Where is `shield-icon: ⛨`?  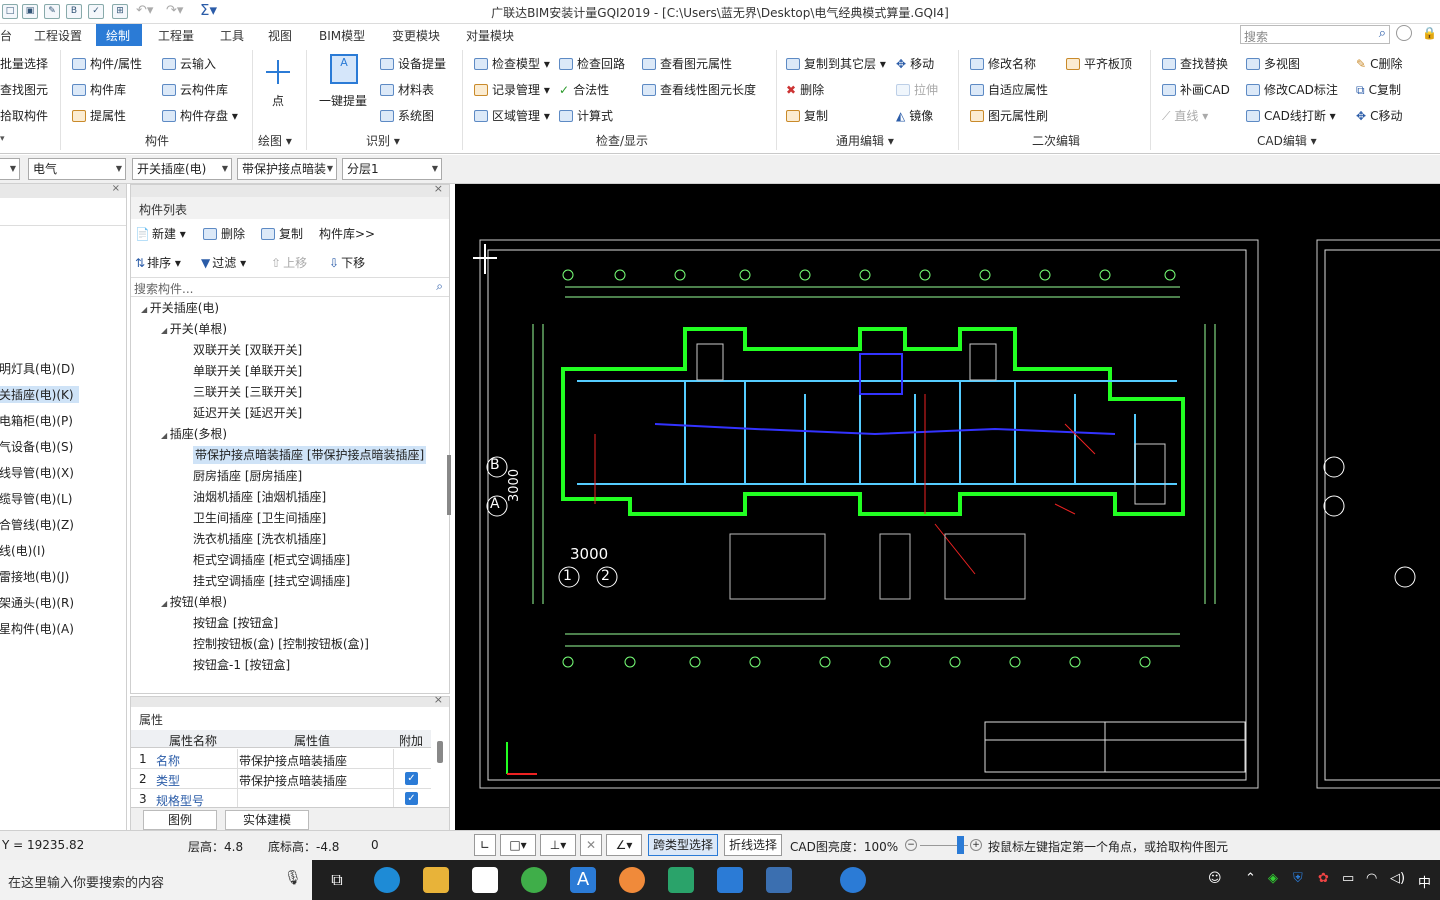
shield-icon: ⛨ is located at coordinates (1298, 878).